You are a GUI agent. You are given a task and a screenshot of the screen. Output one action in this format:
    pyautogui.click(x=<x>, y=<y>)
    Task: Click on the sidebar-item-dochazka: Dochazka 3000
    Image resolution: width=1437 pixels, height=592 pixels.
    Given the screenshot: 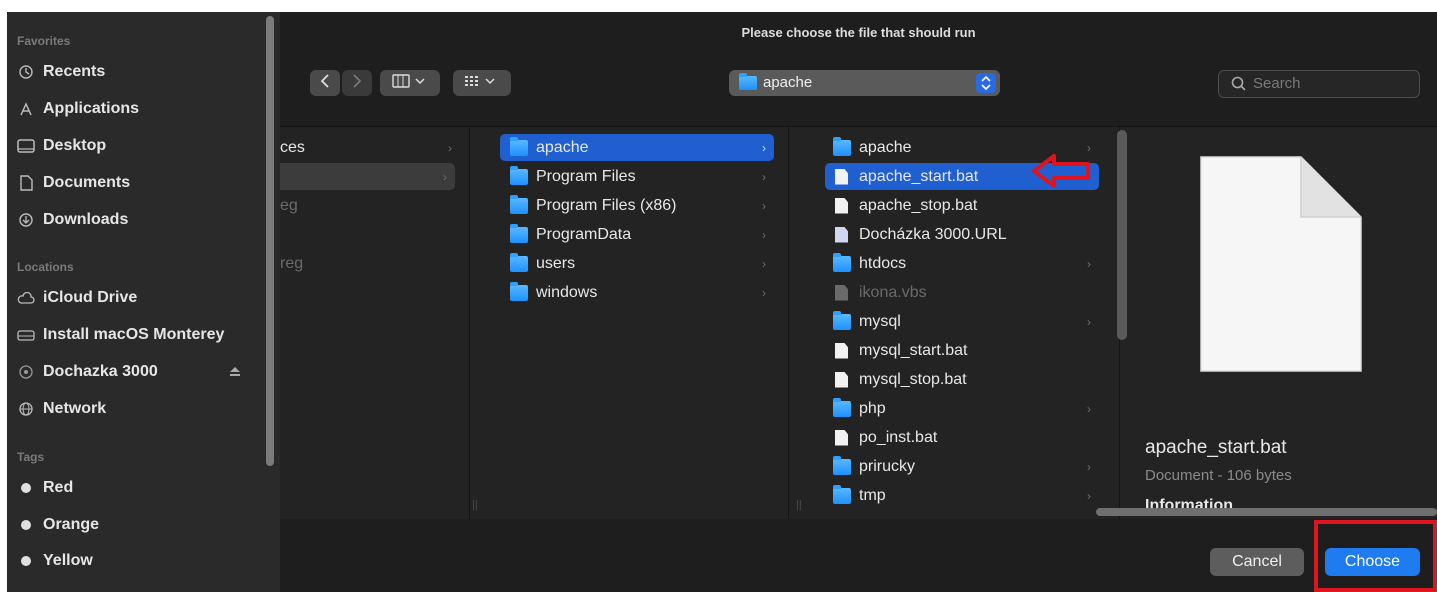 What is the action you would take?
    pyautogui.click(x=142, y=372)
    